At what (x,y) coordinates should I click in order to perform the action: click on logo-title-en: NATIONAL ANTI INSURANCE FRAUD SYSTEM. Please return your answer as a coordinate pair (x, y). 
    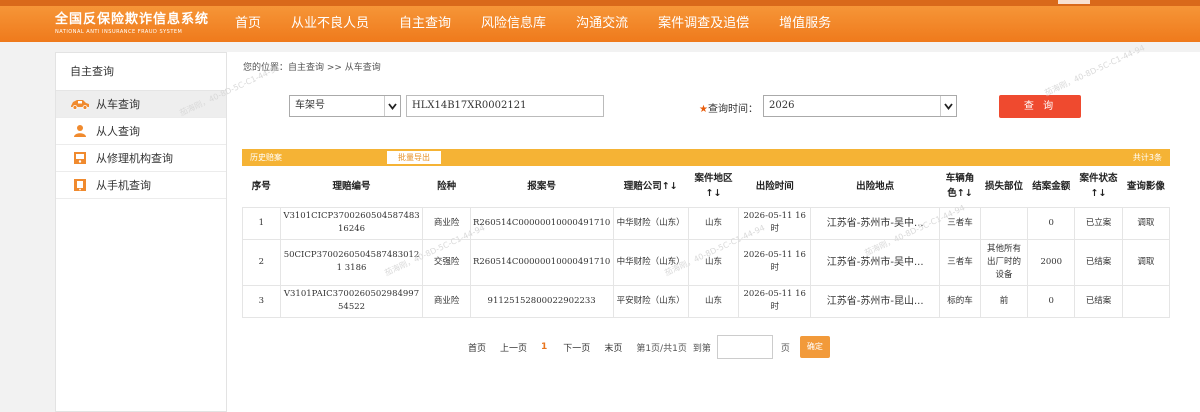
    Looking at the image, I should click on (119, 32).